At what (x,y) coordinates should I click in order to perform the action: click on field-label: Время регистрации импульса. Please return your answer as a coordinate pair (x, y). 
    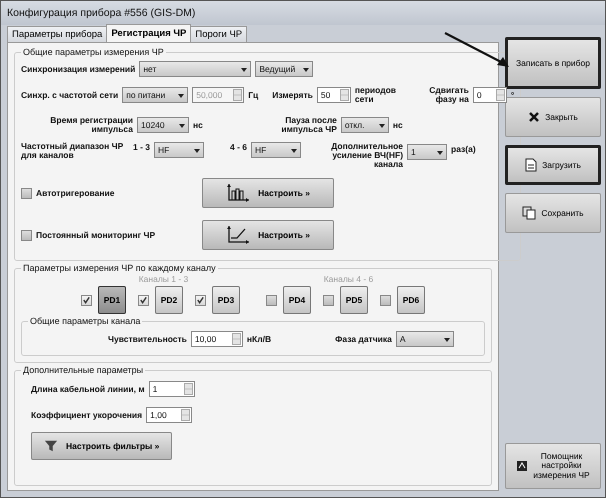
    Looking at the image, I should click on (91, 125).